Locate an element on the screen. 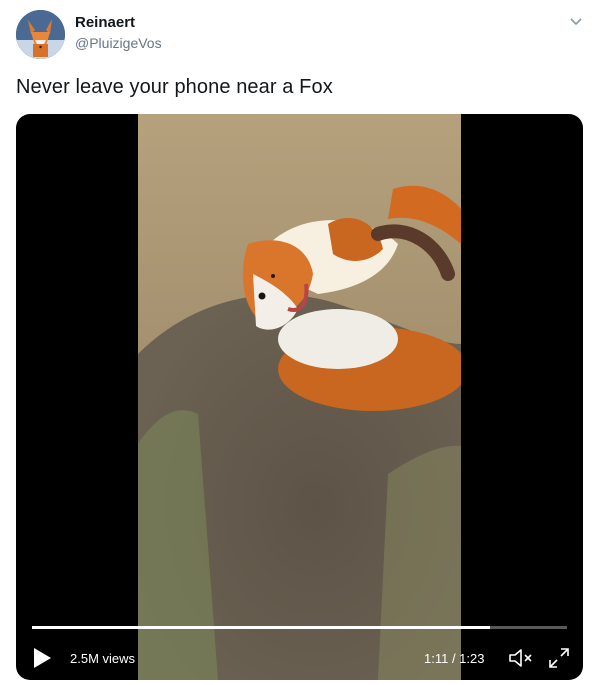  tweet-text: Never leave your phone near a Fox is located at coordinates (174, 87).